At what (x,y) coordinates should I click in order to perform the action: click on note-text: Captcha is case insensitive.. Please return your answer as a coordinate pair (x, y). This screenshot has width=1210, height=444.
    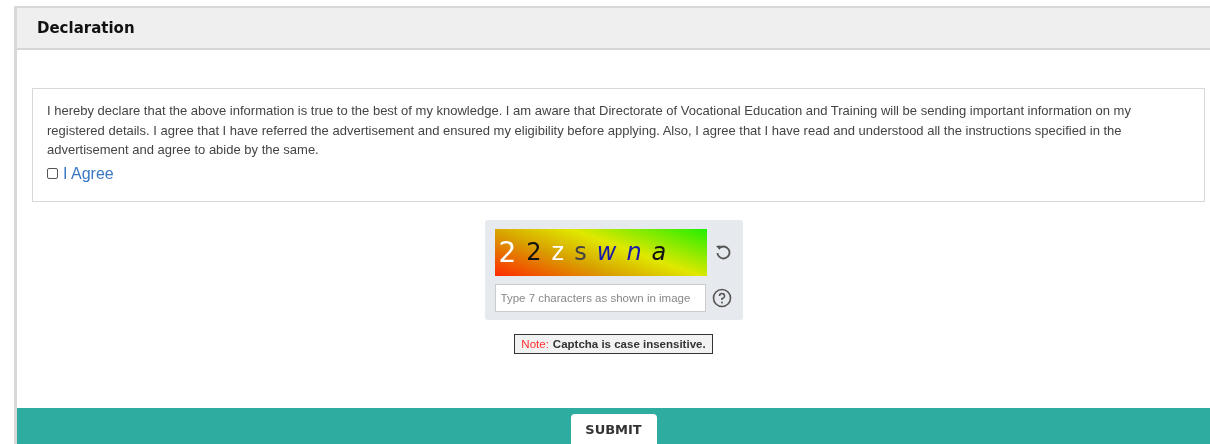
    Looking at the image, I should click on (629, 343).